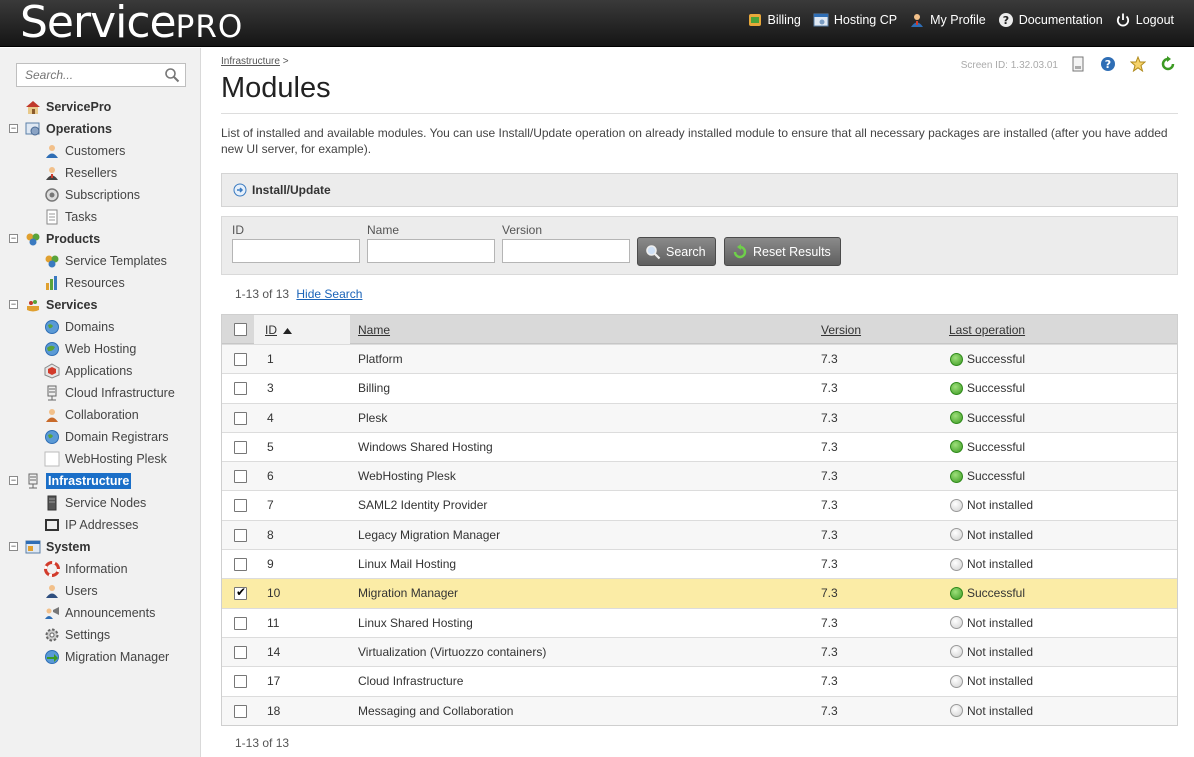 This screenshot has height=757, width=1194. Describe the element at coordinates (699, 476) in the screenshot. I see `table-row: 6 WebHosting Plesk 7.3 Successful` at that location.